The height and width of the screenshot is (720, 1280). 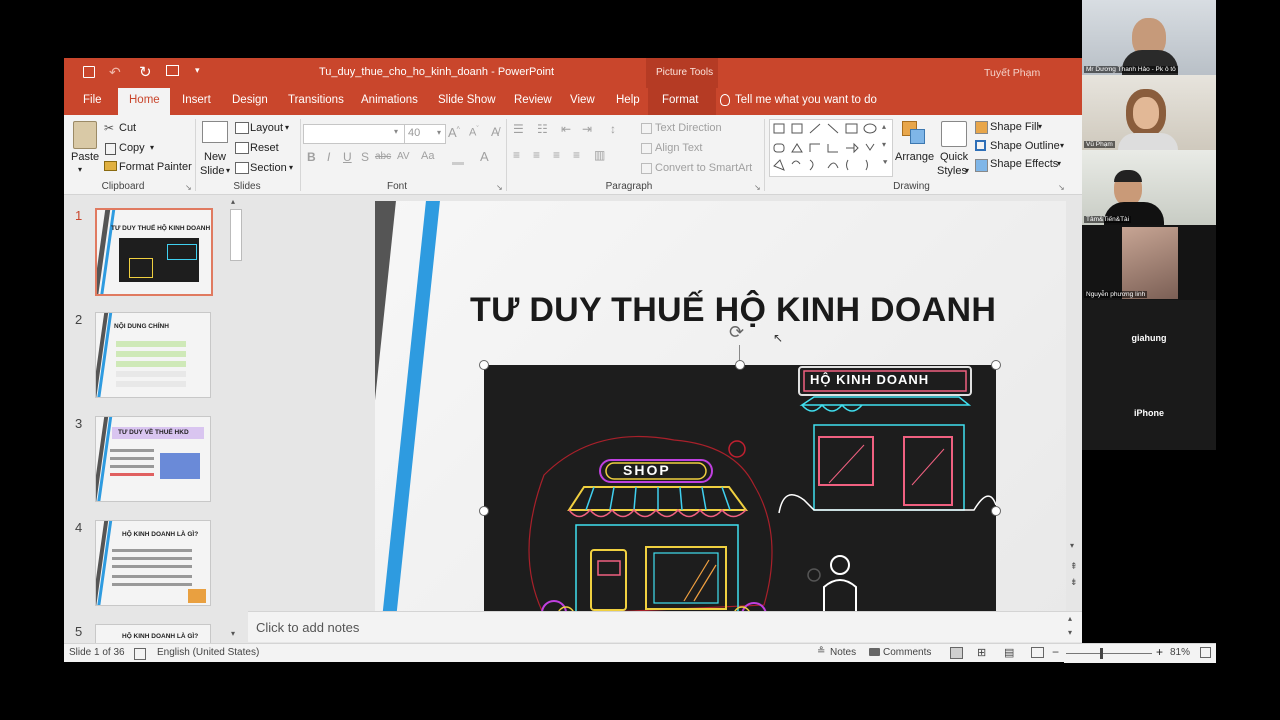 What do you see at coordinates (197, 70) in the screenshot?
I see `customize-toolbar-icon: ▾` at bounding box center [197, 70].